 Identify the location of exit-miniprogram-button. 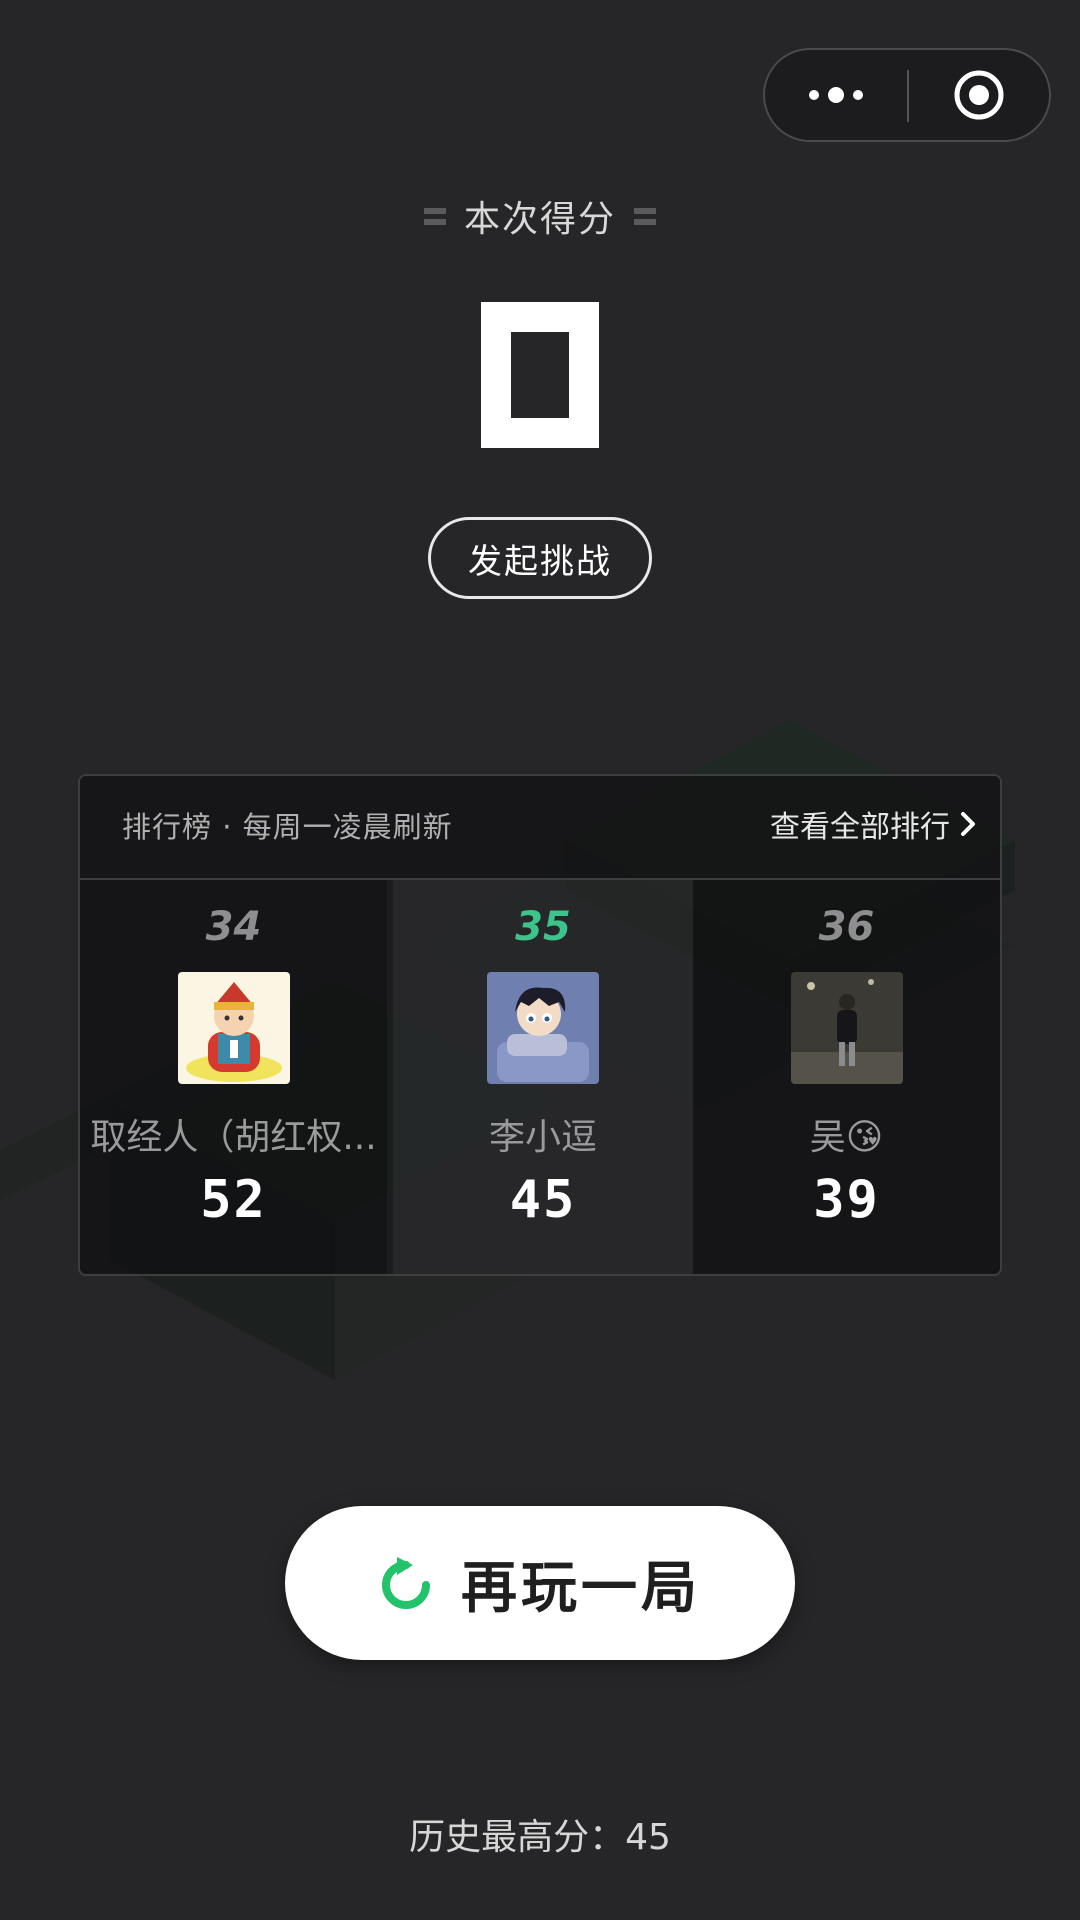
(979, 95).